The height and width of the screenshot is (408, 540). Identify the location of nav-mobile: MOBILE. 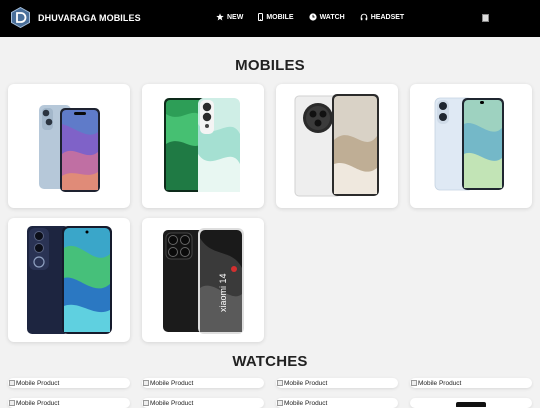
(276, 17).